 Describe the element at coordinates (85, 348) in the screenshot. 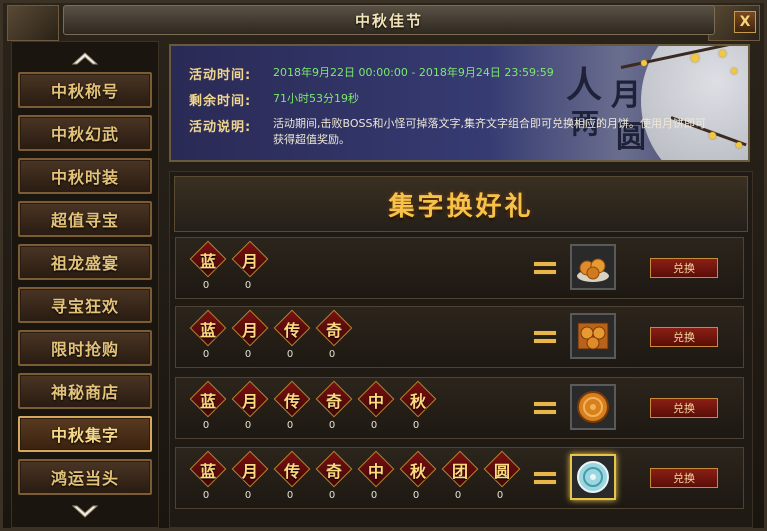

I see `sidebar-item-flash-sale: 限时抢购` at that location.